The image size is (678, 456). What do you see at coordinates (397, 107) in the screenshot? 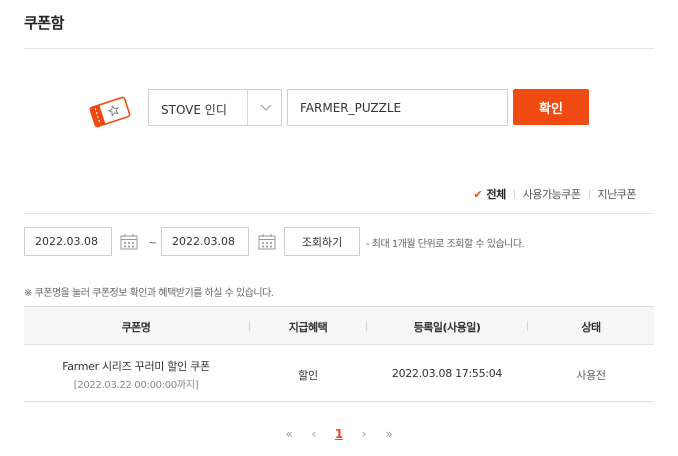
I see `coupon-code-input` at bounding box center [397, 107].